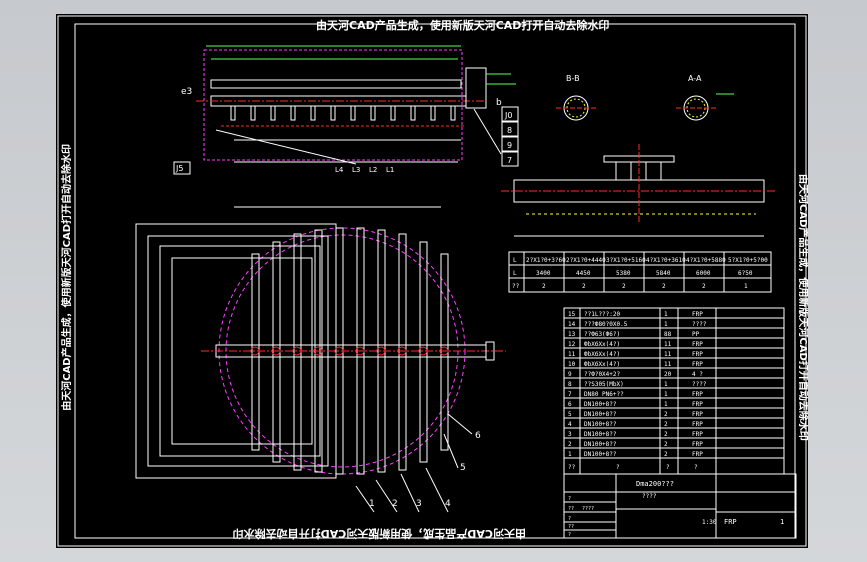  What do you see at coordinates (573, 78) in the screenshot?
I see `section-label-bb: B-B` at bounding box center [573, 78].